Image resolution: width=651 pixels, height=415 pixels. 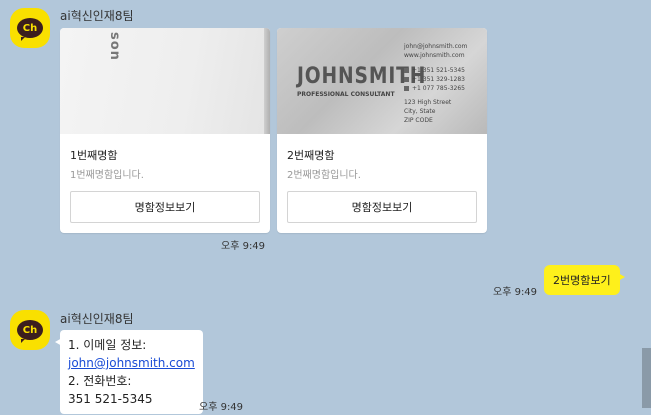 I want to click on thumb-address-3: ZIP CODE, so click(x=418, y=120).